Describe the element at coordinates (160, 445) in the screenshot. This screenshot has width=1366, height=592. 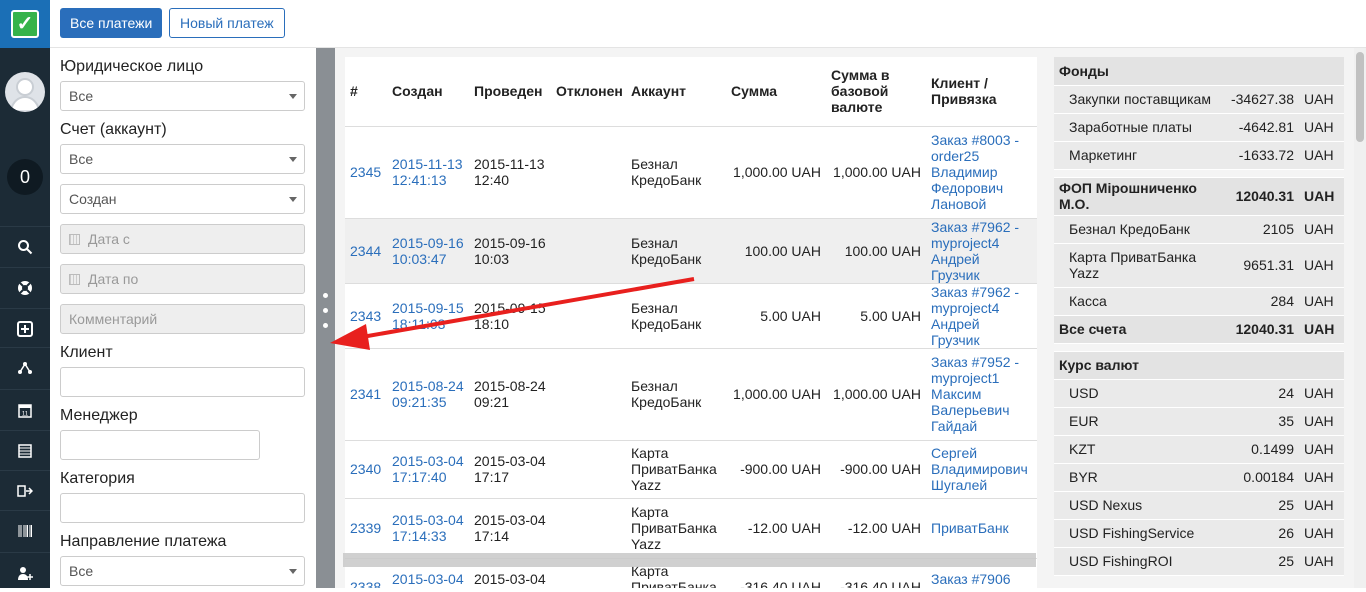
I see `manager-input` at that location.